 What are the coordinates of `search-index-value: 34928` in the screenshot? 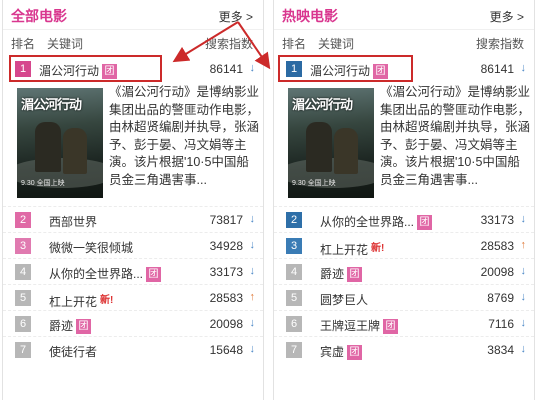 It's located at (226, 246).